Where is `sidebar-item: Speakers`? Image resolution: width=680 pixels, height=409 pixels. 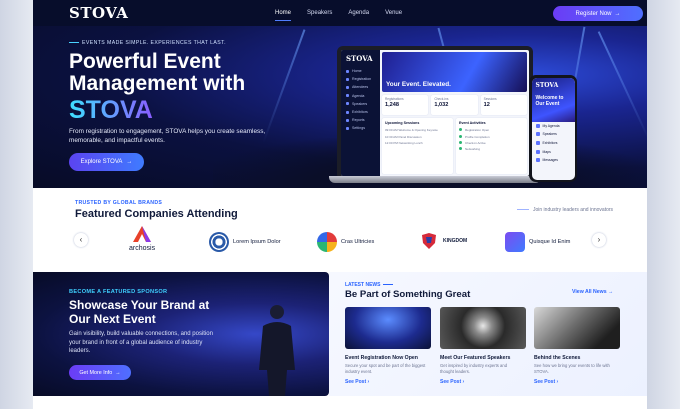 sidebar-item: Speakers is located at coordinates (360, 104).